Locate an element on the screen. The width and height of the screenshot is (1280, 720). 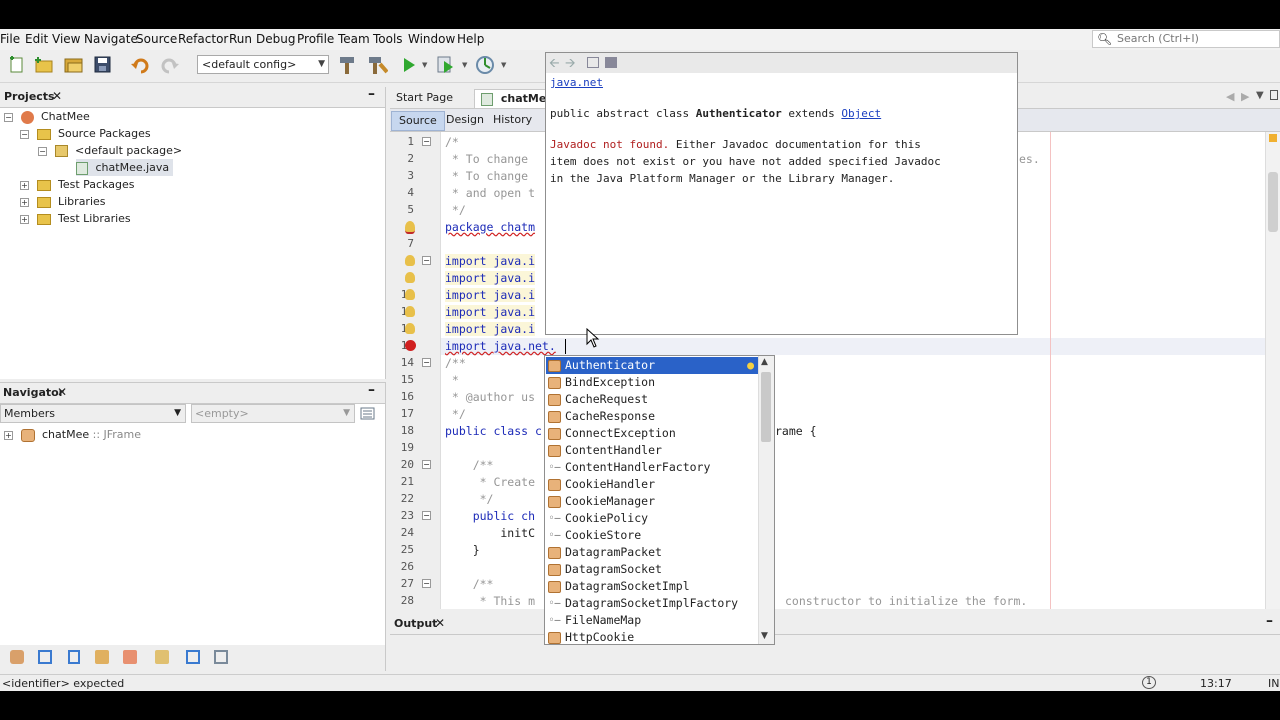
tab-history: History is located at coordinates (512, 120).